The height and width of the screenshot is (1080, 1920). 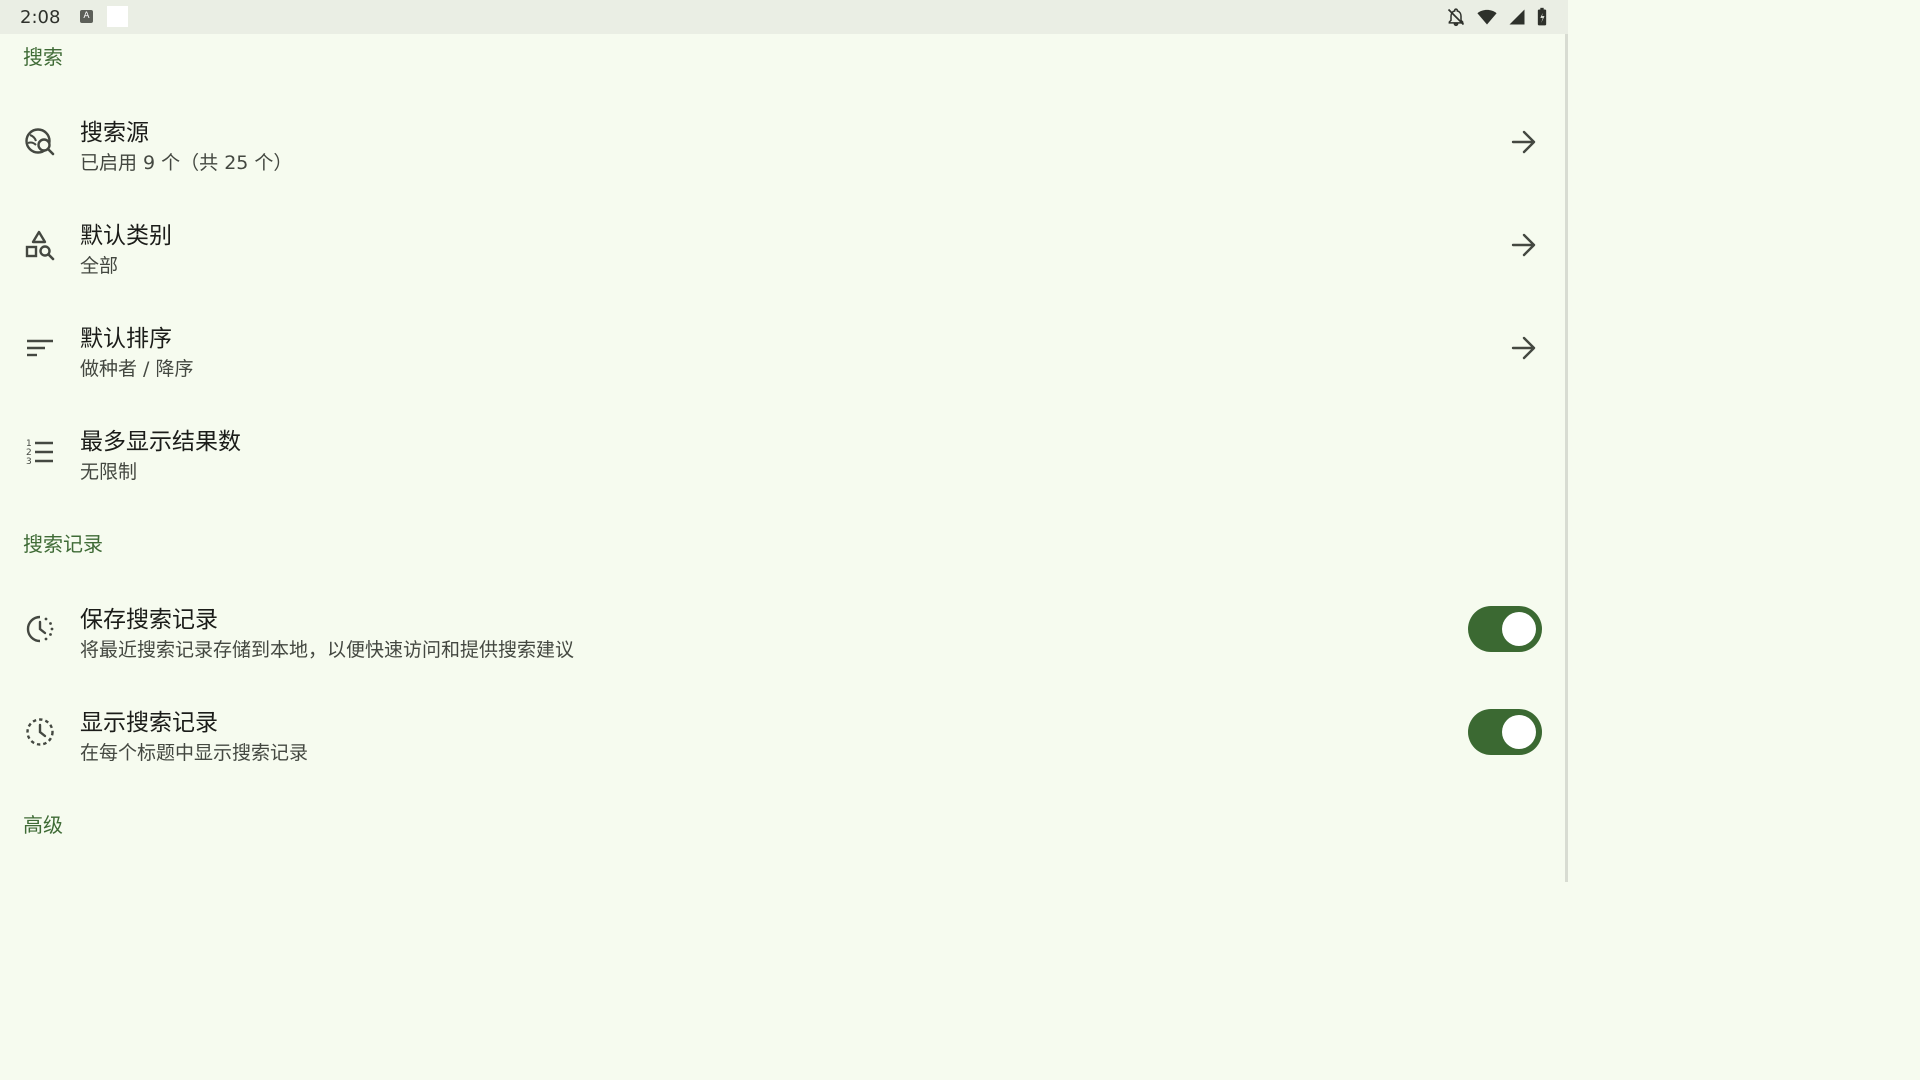 What do you see at coordinates (43, 825) in the screenshot?
I see `section-header-advanced: 高级` at bounding box center [43, 825].